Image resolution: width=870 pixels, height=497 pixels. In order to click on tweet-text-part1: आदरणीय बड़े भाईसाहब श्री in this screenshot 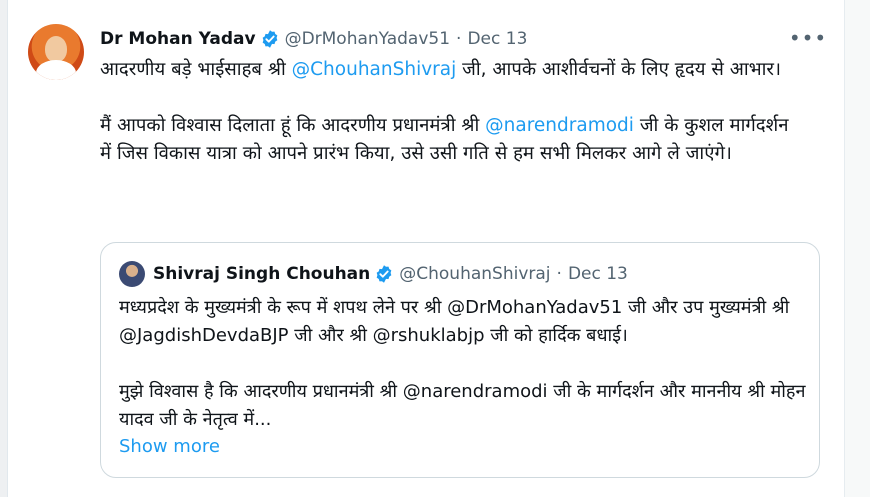, I will do `click(196, 69)`.